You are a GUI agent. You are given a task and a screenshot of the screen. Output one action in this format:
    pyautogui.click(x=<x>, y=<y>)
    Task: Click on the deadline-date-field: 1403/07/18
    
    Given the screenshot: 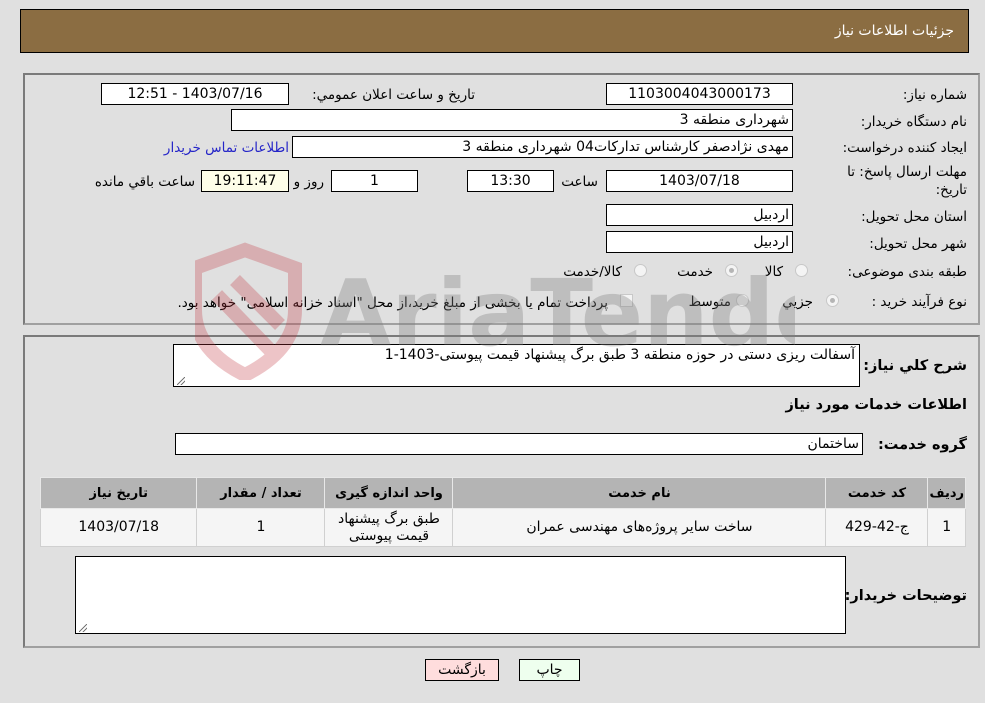 What is the action you would take?
    pyautogui.click(x=699, y=181)
    